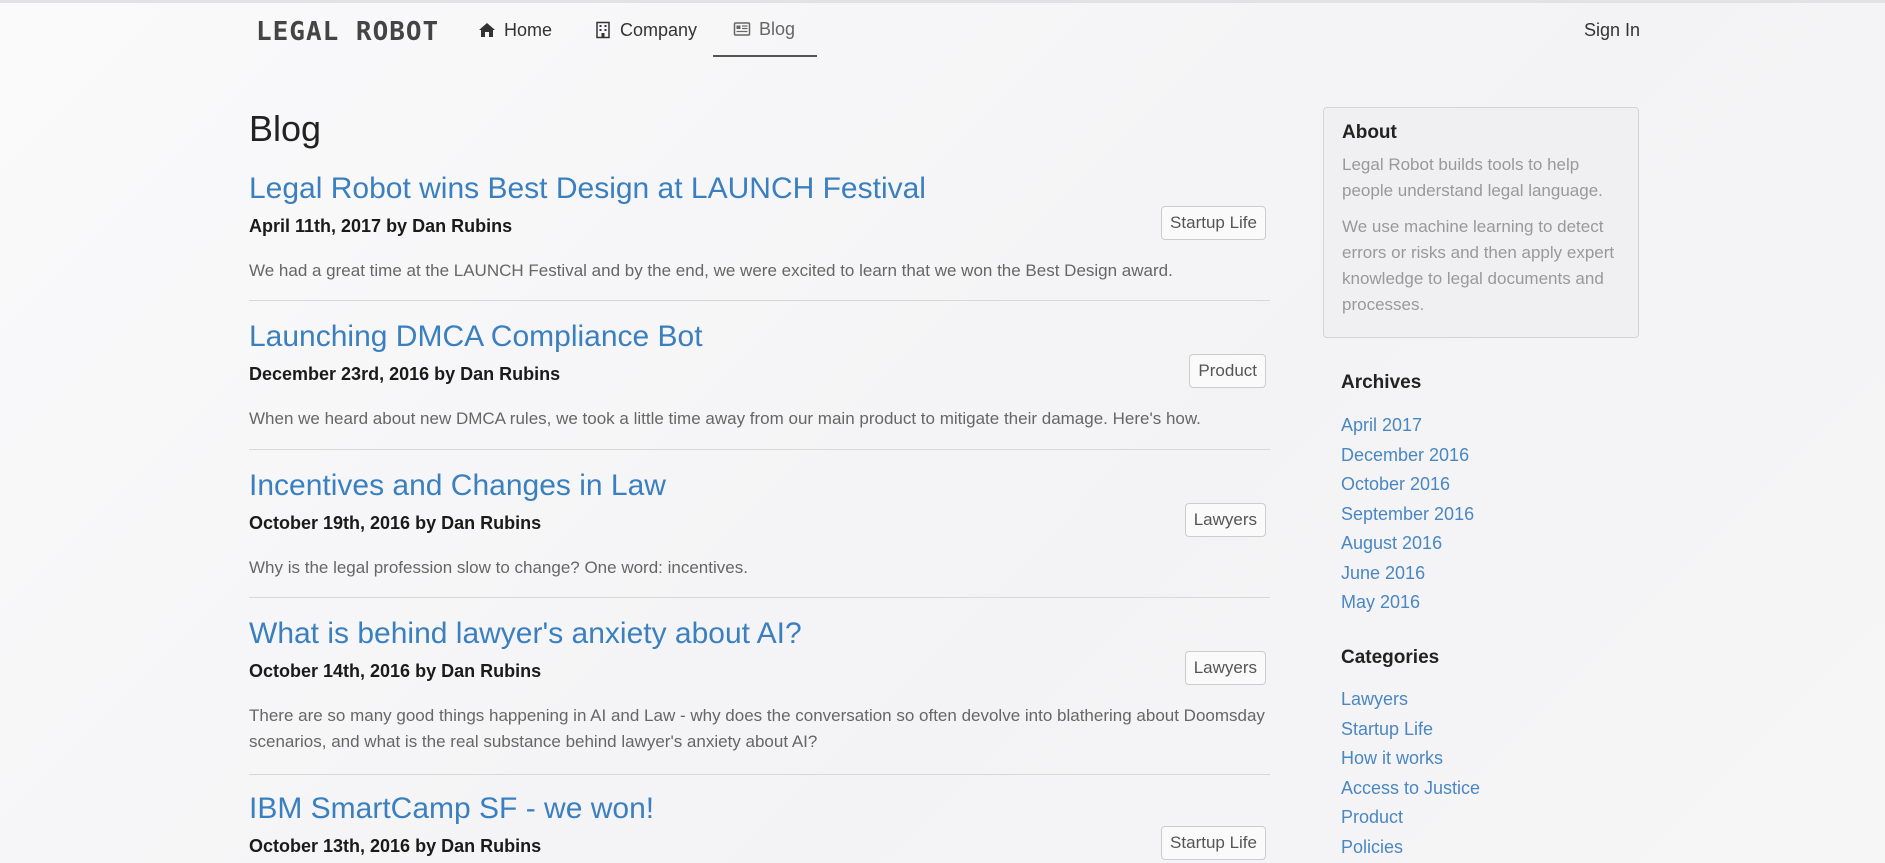 Image resolution: width=1885 pixels, height=863 pixels. What do you see at coordinates (942, 31) in the screenshot?
I see `navbar: LEGAL ROBOT Home Company Blog Sign In` at bounding box center [942, 31].